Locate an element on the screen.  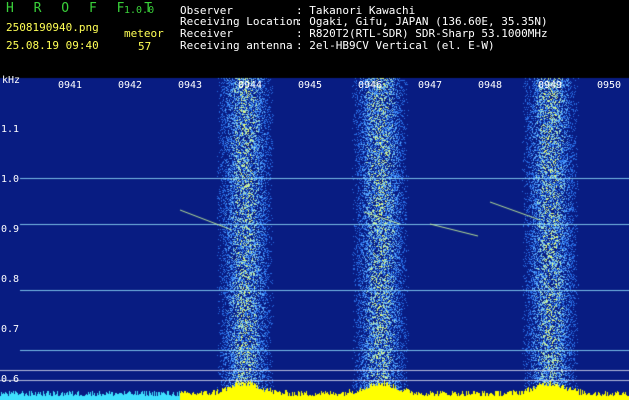
freq-tick-label: 0.7 is located at coordinates (10, 329).